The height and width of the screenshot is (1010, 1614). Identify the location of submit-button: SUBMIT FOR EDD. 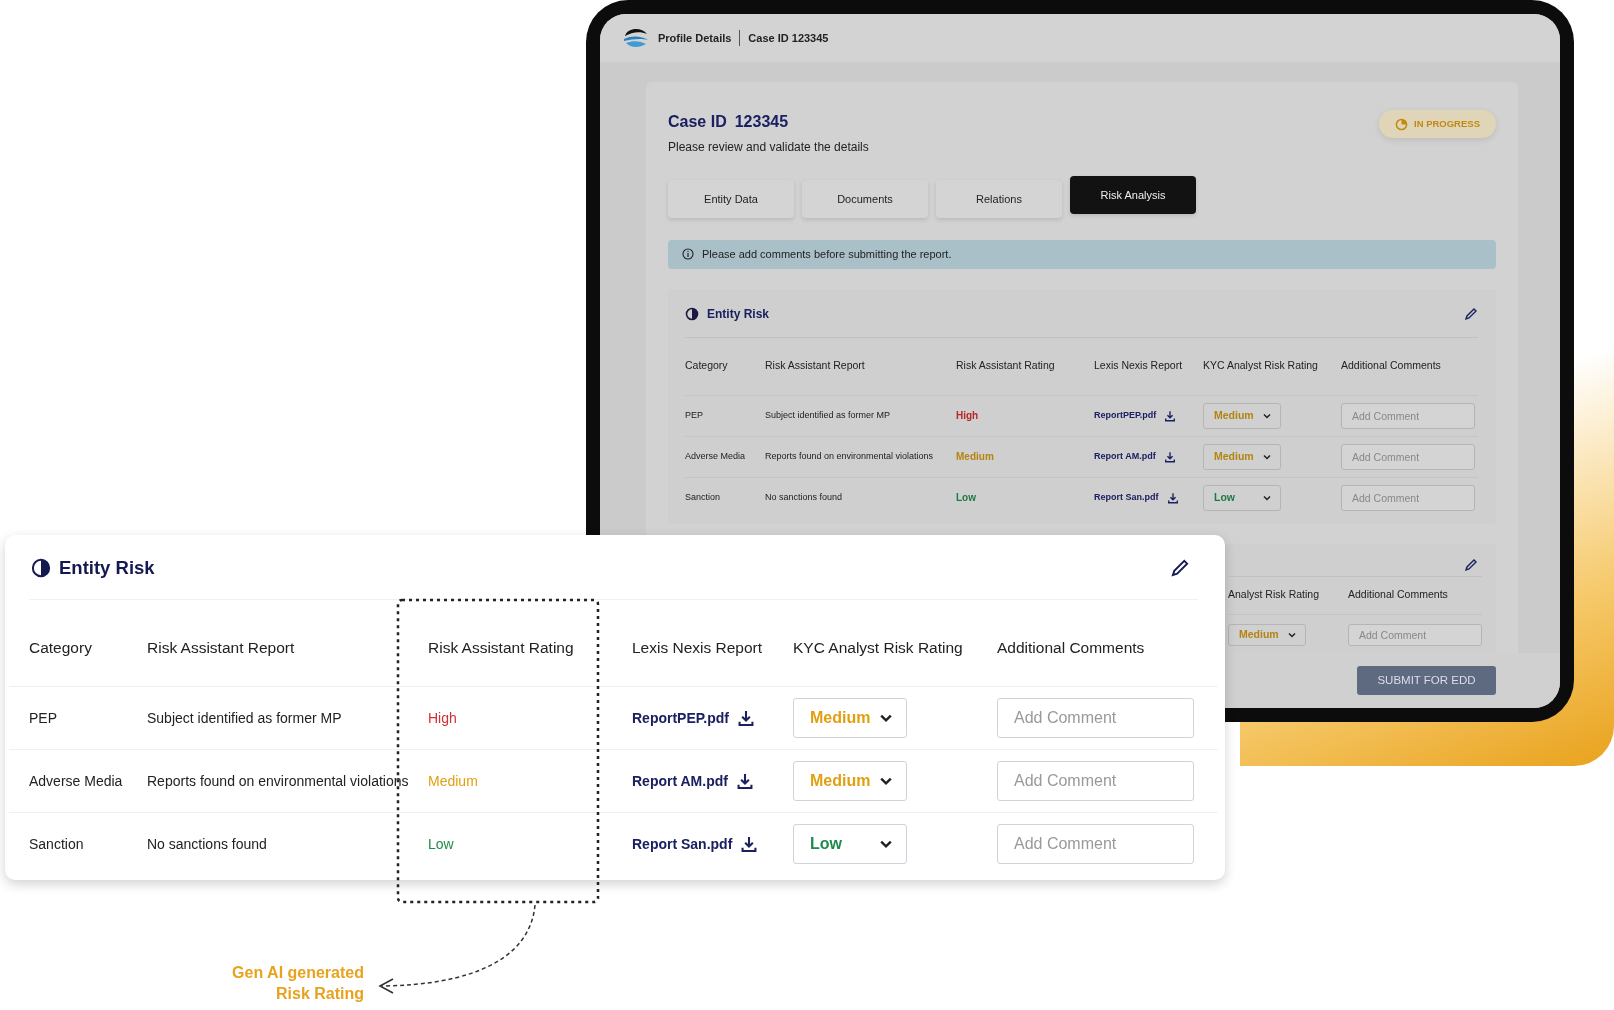
(1426, 680).